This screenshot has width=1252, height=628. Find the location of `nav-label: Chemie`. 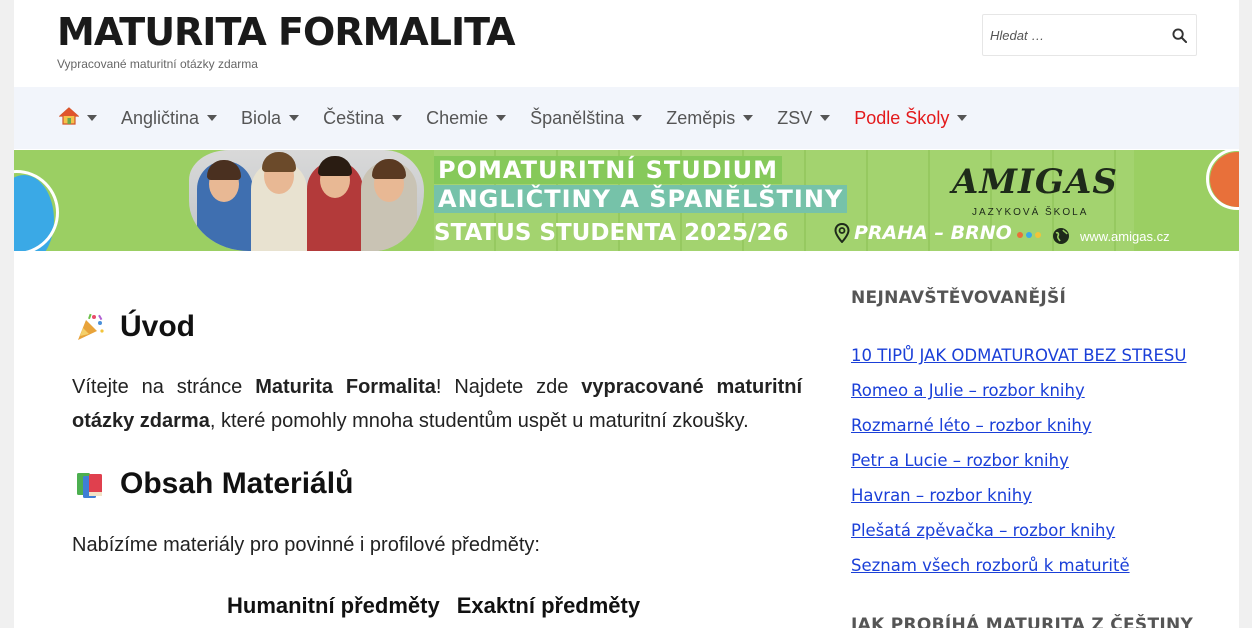

nav-label: Chemie is located at coordinates (457, 117).